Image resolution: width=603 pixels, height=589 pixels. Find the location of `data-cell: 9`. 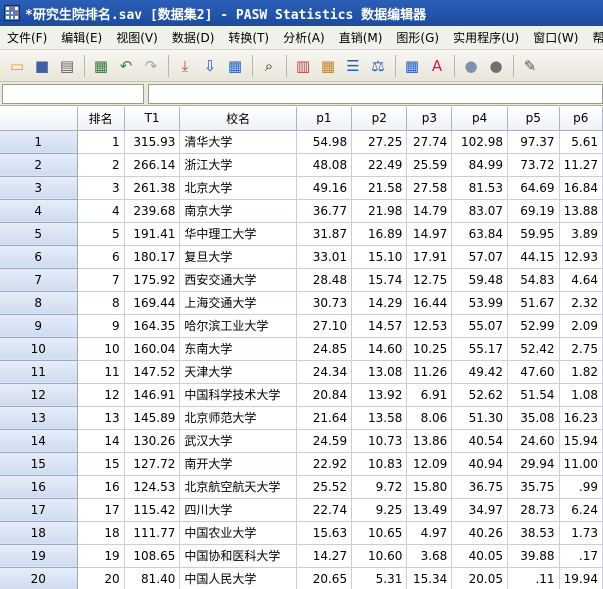

data-cell: 9 is located at coordinates (101, 326).